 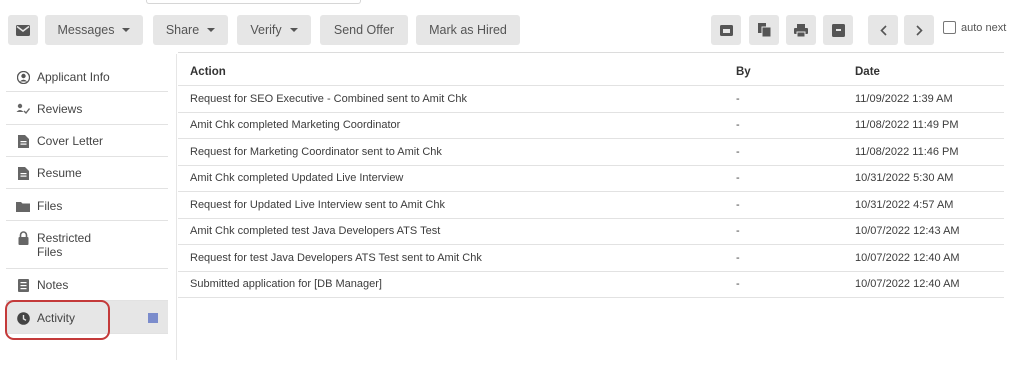 What do you see at coordinates (253, 2) in the screenshot?
I see `top-input-edge` at bounding box center [253, 2].